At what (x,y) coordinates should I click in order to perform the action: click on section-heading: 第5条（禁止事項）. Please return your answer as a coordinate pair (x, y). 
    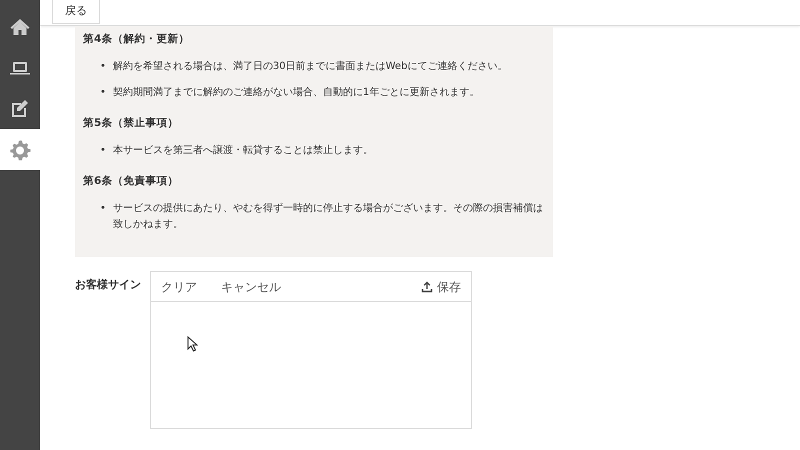
    Looking at the image, I should click on (131, 123).